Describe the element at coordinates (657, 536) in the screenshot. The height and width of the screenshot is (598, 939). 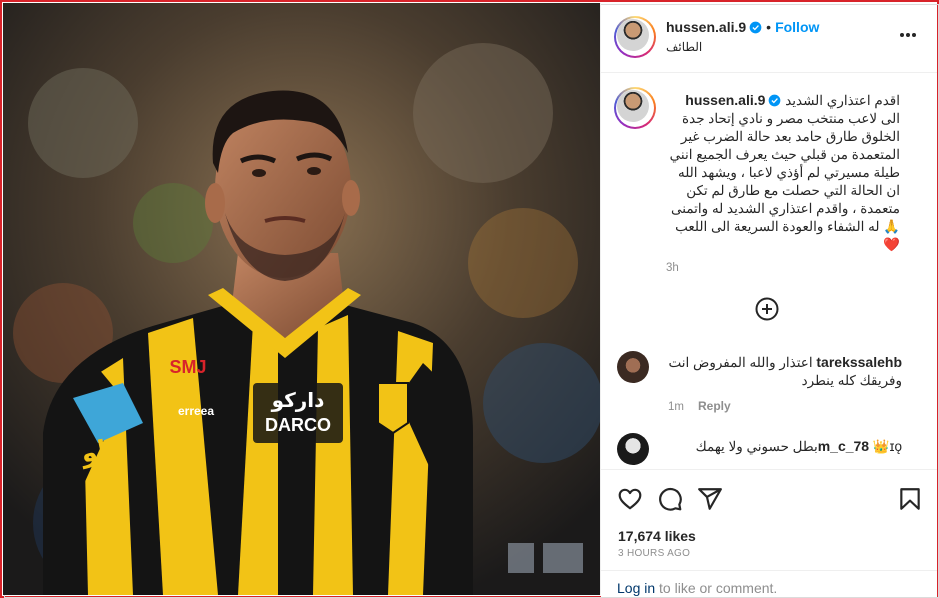
I see `likes-count: 17,674 likes` at that location.